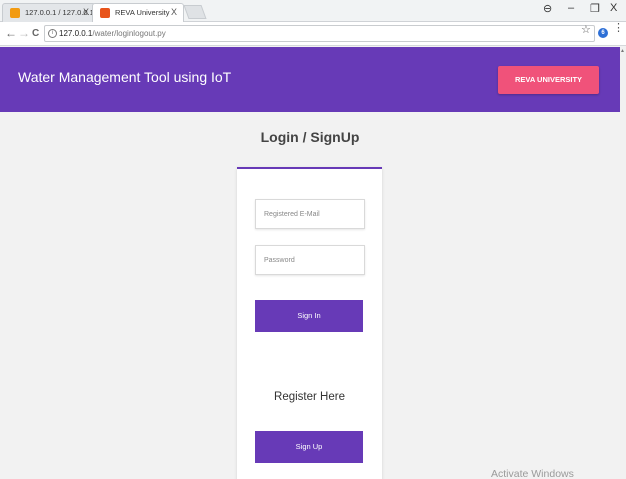  Describe the element at coordinates (125, 77) in the screenshot. I see `app-title: Water Management Tool using IoT` at that location.